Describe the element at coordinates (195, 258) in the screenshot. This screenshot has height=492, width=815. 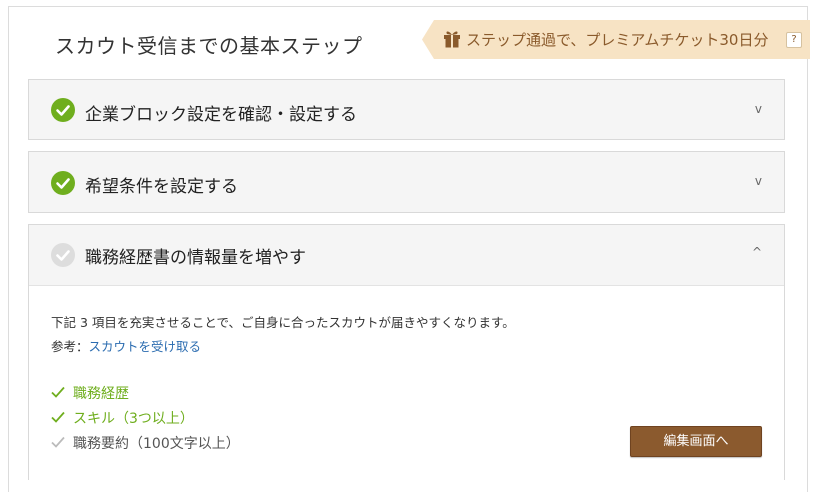
I see `step-label: 職務経歴書の情報量を増やす` at that location.